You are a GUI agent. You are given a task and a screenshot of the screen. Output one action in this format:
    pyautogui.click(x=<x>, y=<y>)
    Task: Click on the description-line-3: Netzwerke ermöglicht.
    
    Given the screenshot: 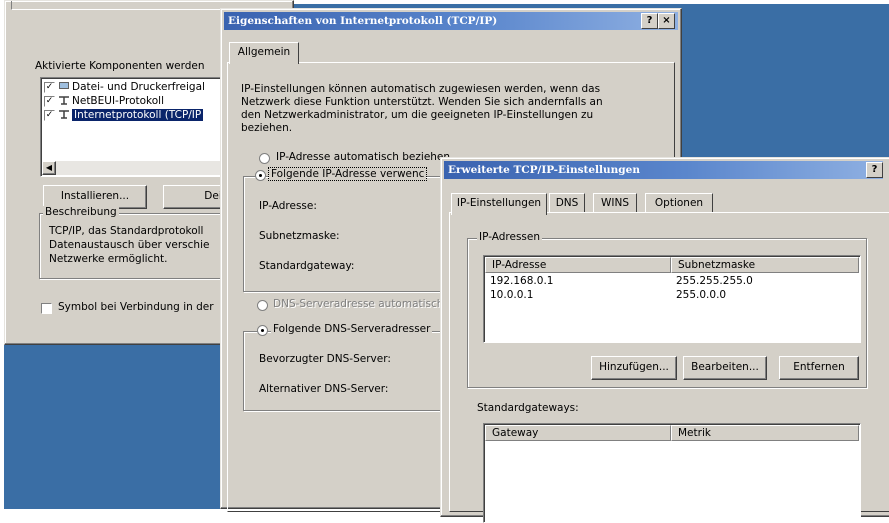 What is the action you would take?
    pyautogui.click(x=108, y=259)
    